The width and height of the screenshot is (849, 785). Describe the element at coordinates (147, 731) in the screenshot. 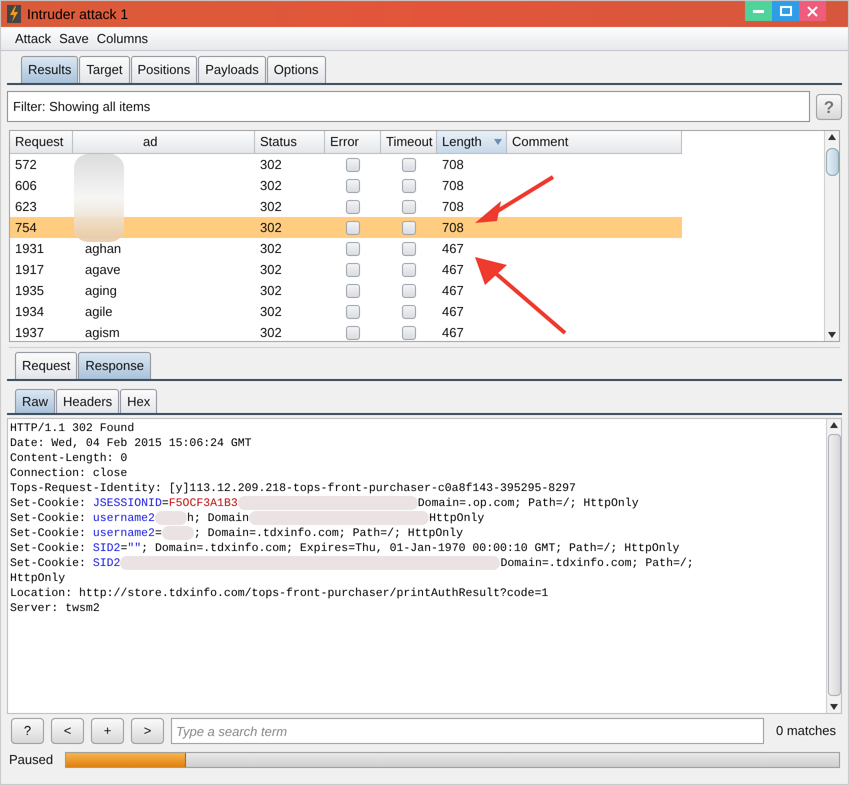

I see `search-nav-button: >` at that location.